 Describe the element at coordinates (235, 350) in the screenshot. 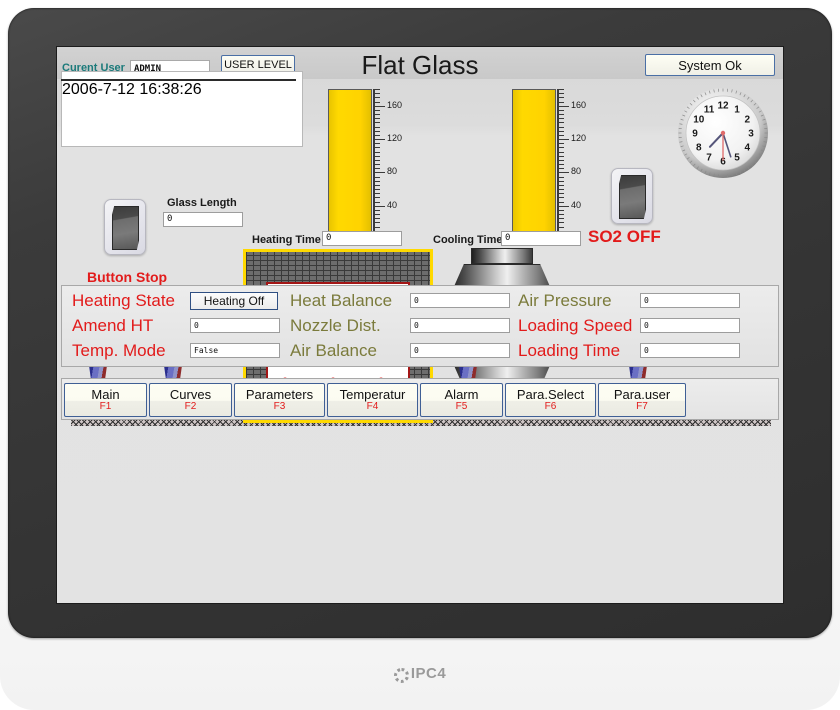

I see `temp-mode-input: False` at that location.